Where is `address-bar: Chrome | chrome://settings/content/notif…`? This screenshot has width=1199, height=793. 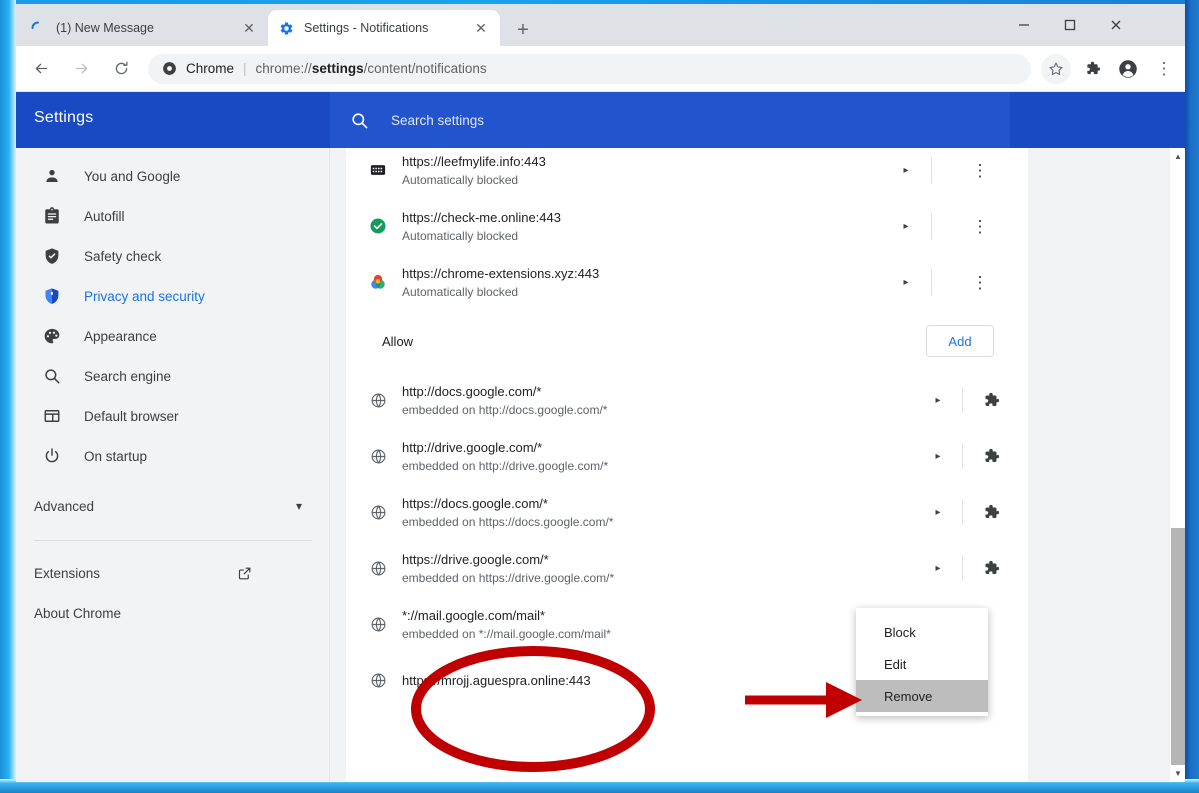 address-bar: Chrome | chrome://settings/content/notif… is located at coordinates (589, 68).